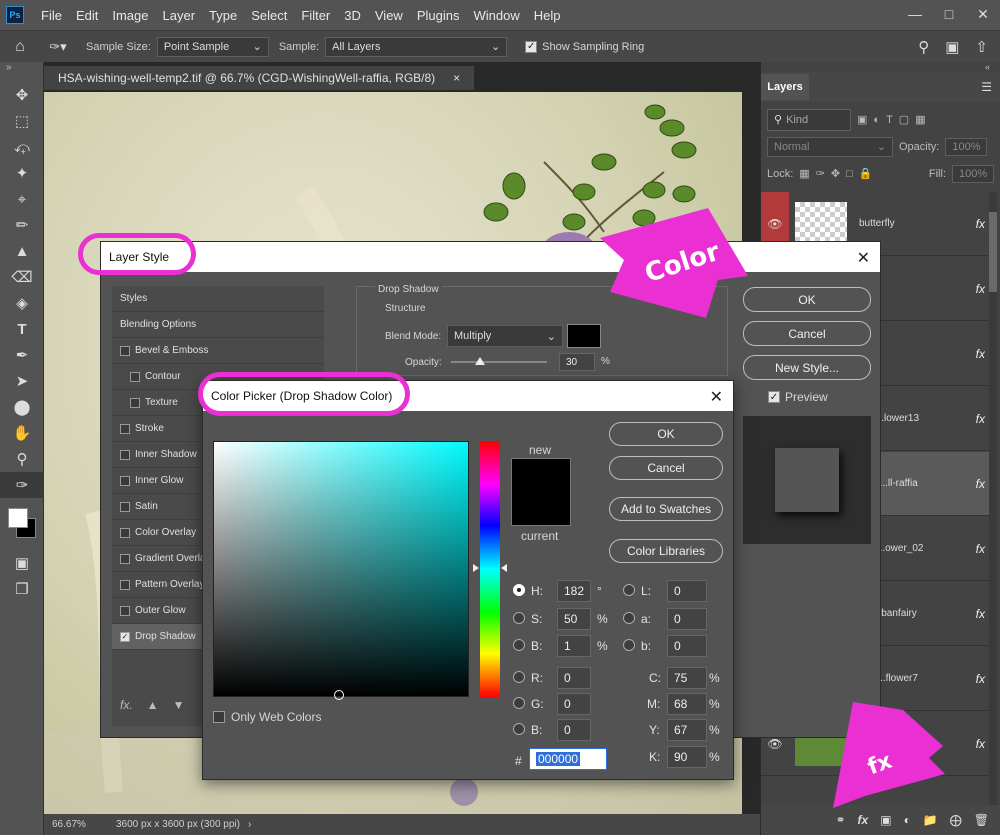 The height and width of the screenshot is (835, 1000). I want to click on checkbox-checked: ✓, so click(125, 636).